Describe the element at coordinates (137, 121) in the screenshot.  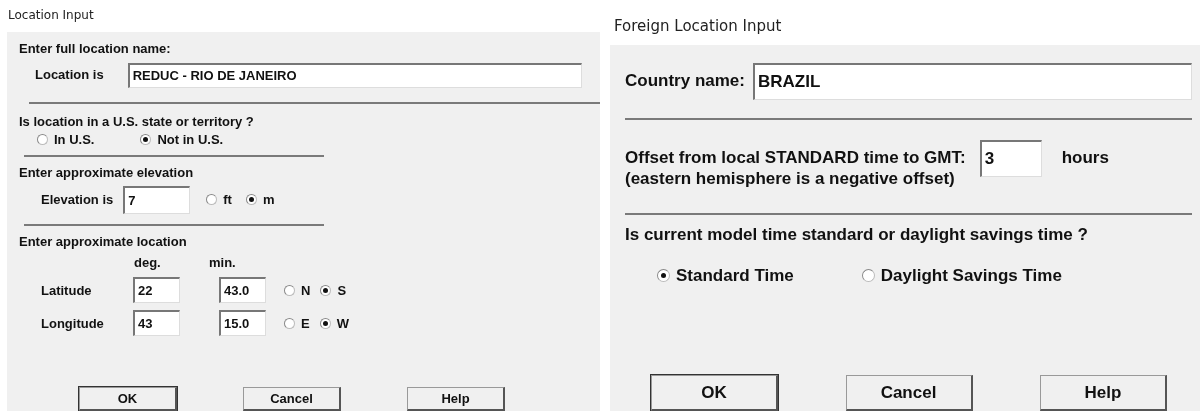
I see `question-text: Is location in a U.S. state or territory ?` at that location.